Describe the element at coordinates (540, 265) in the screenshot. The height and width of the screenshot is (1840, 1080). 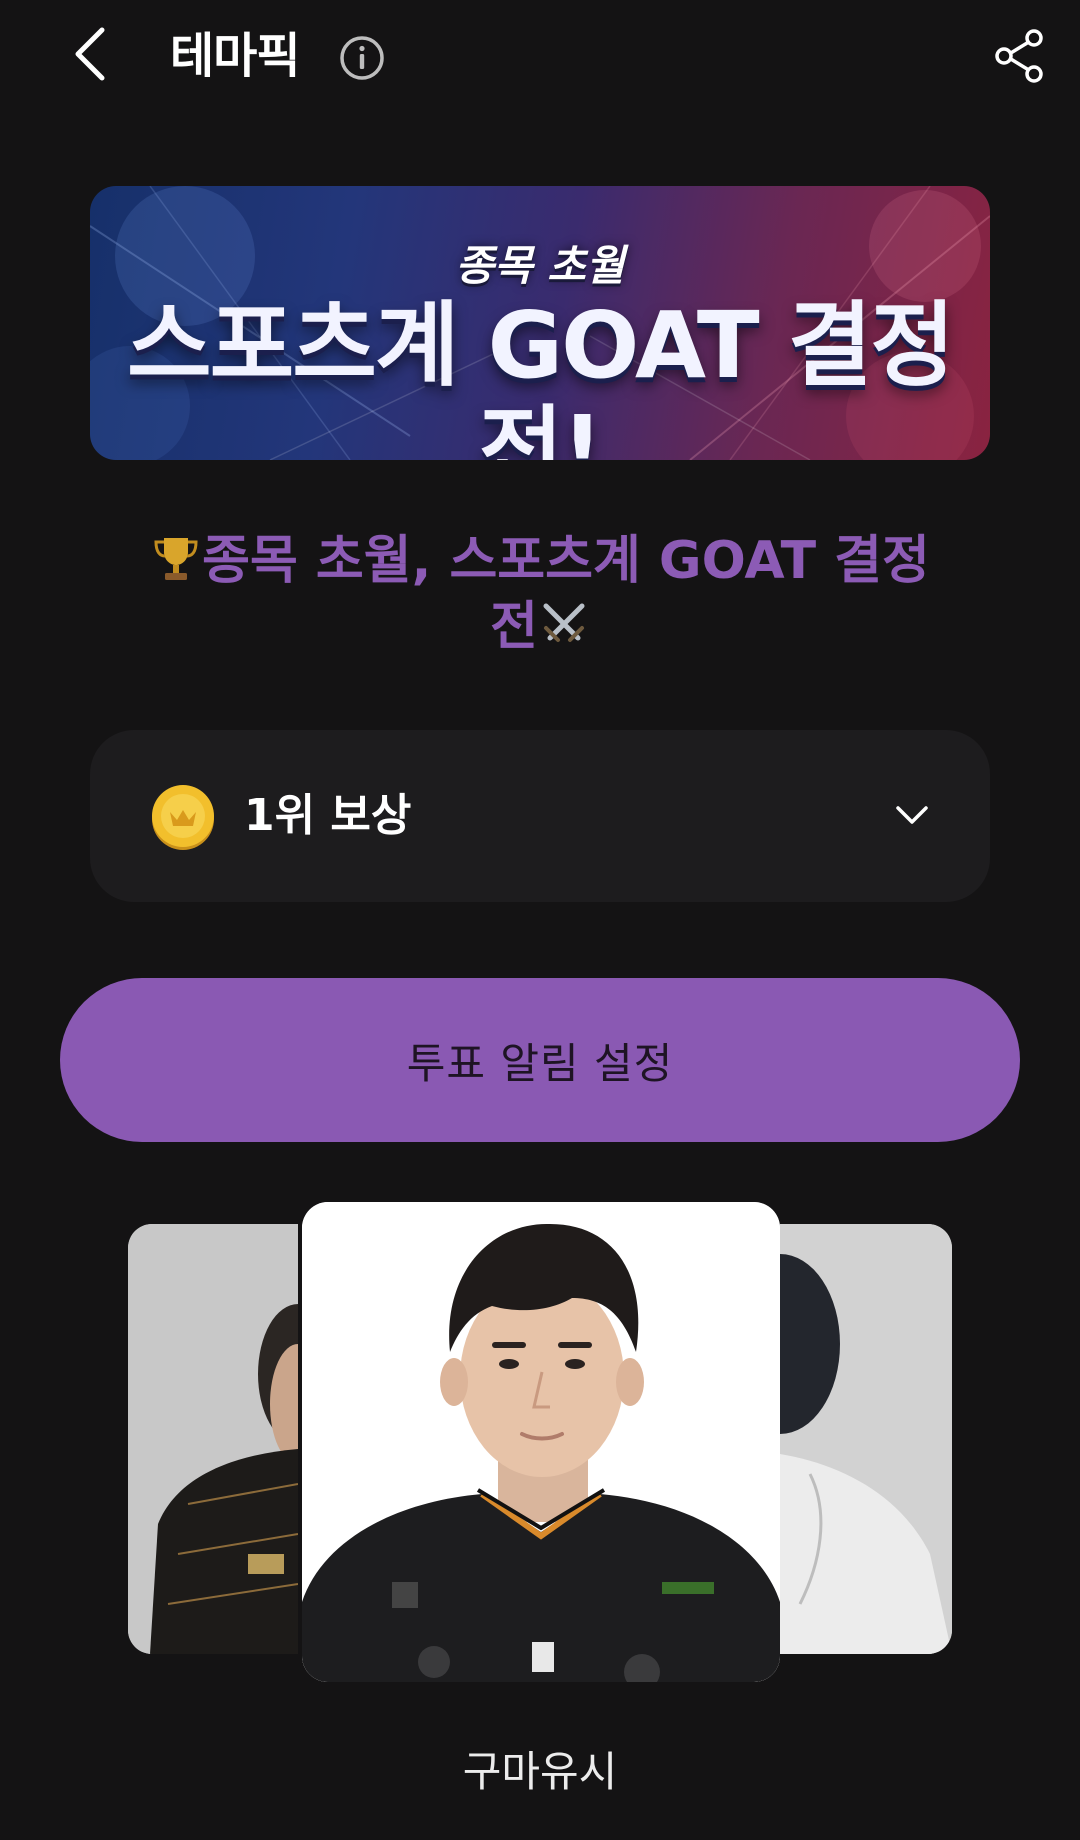
I see `banner-subtitle: 종목 초월` at that location.